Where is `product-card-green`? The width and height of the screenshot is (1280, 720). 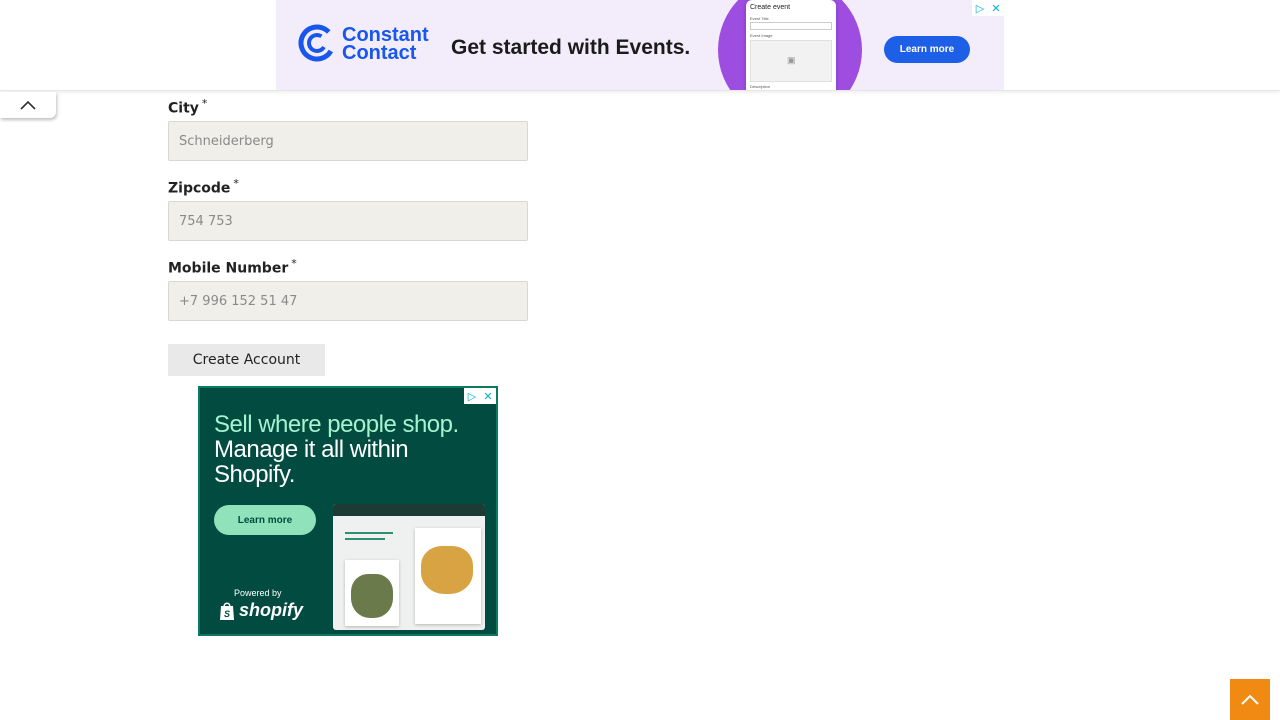
product-card-green is located at coordinates (372, 593).